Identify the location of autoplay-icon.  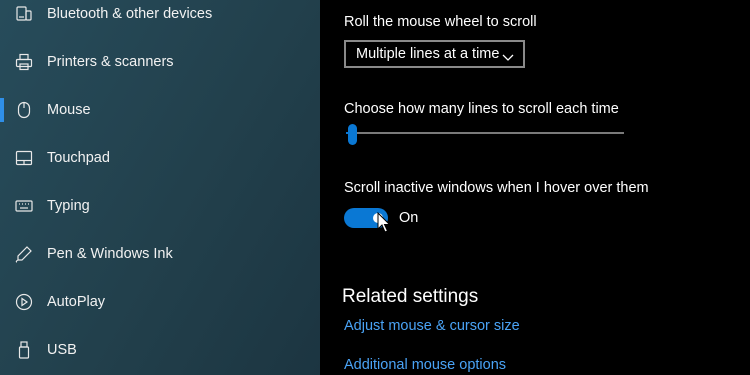
(24, 302).